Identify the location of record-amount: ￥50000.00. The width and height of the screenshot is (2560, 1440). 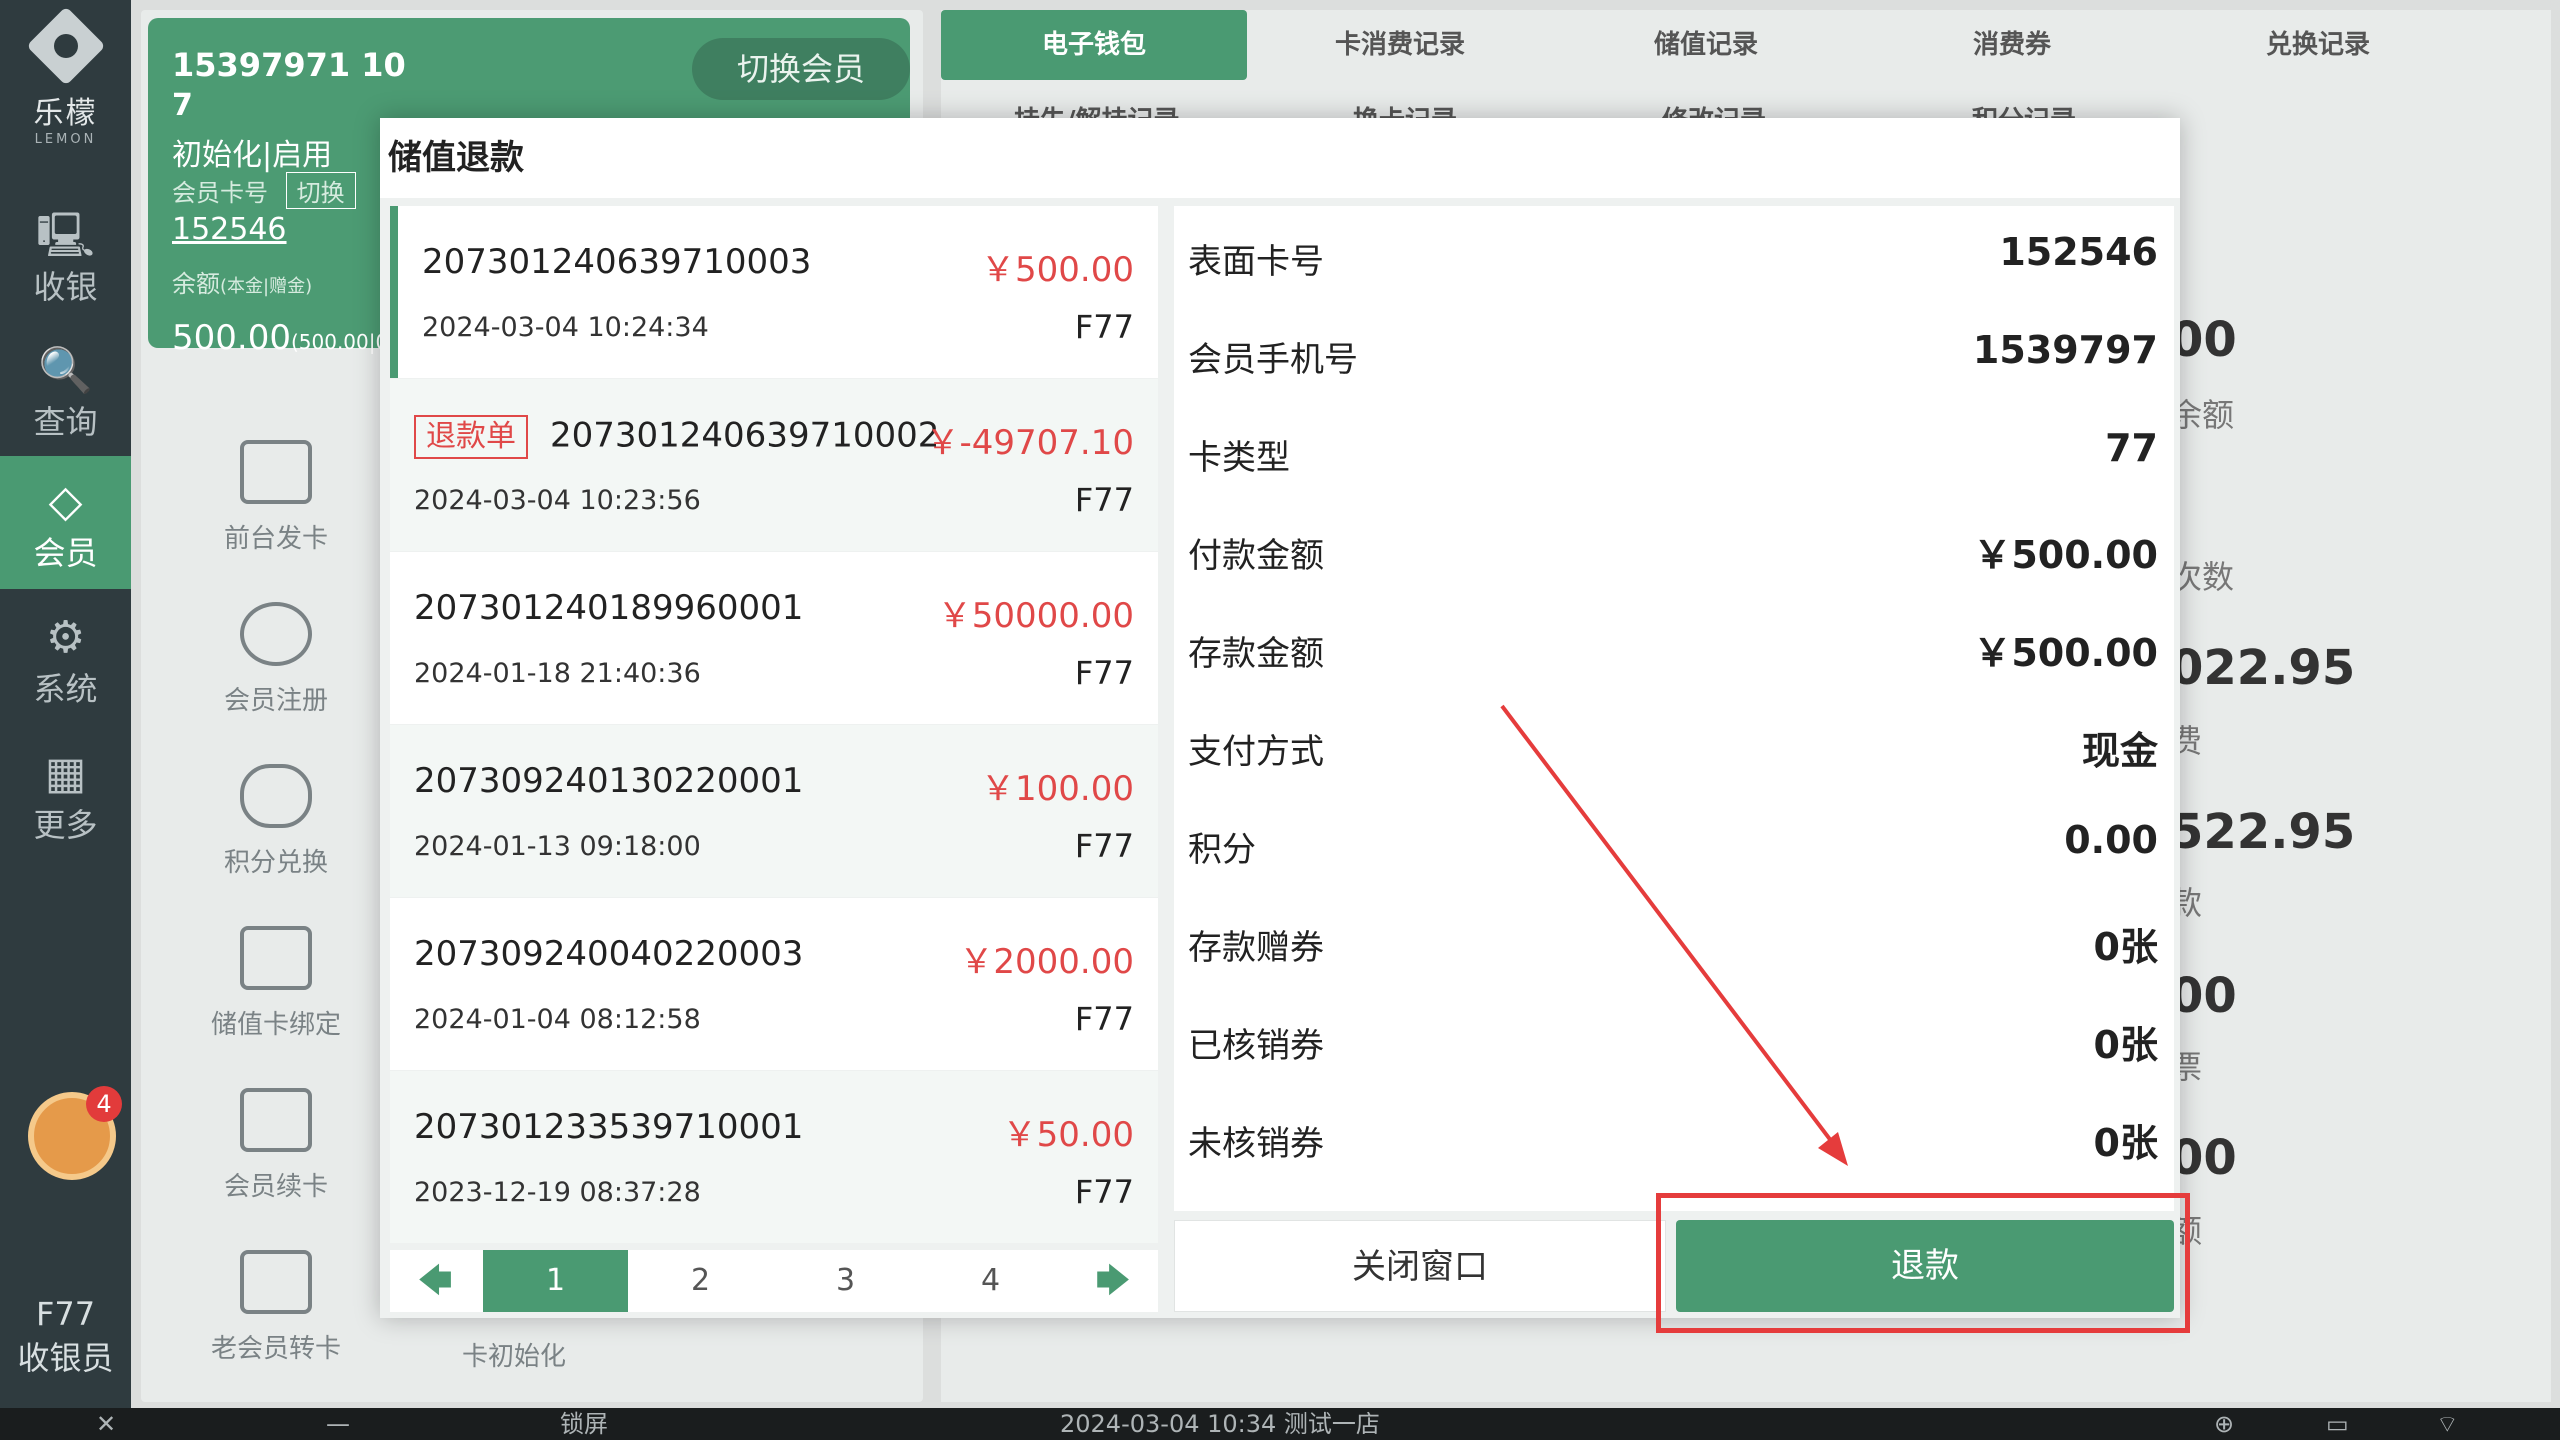
(1035, 616).